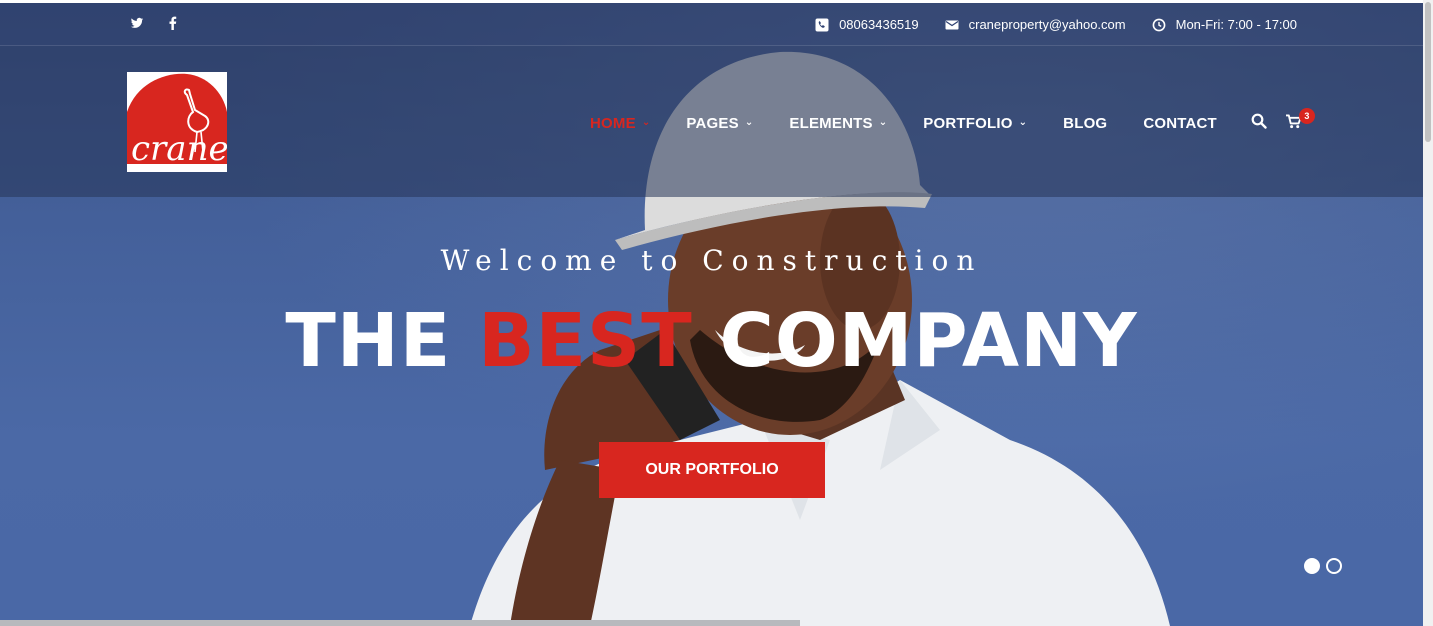 The height and width of the screenshot is (626, 1433). What do you see at coordinates (1428, 313) in the screenshot?
I see `page-scrollbar` at bounding box center [1428, 313].